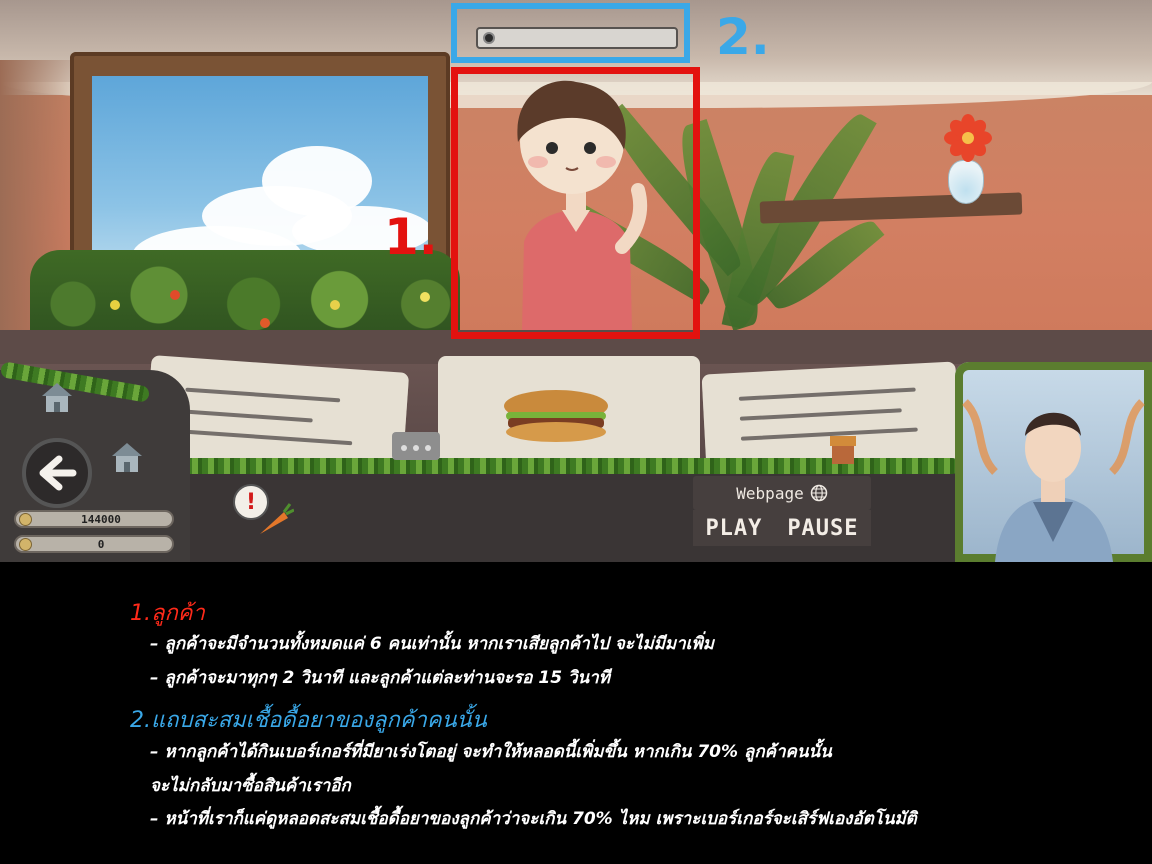 The width and height of the screenshot is (1152, 864). I want to click on secondary-counter: 0, so click(94, 544).